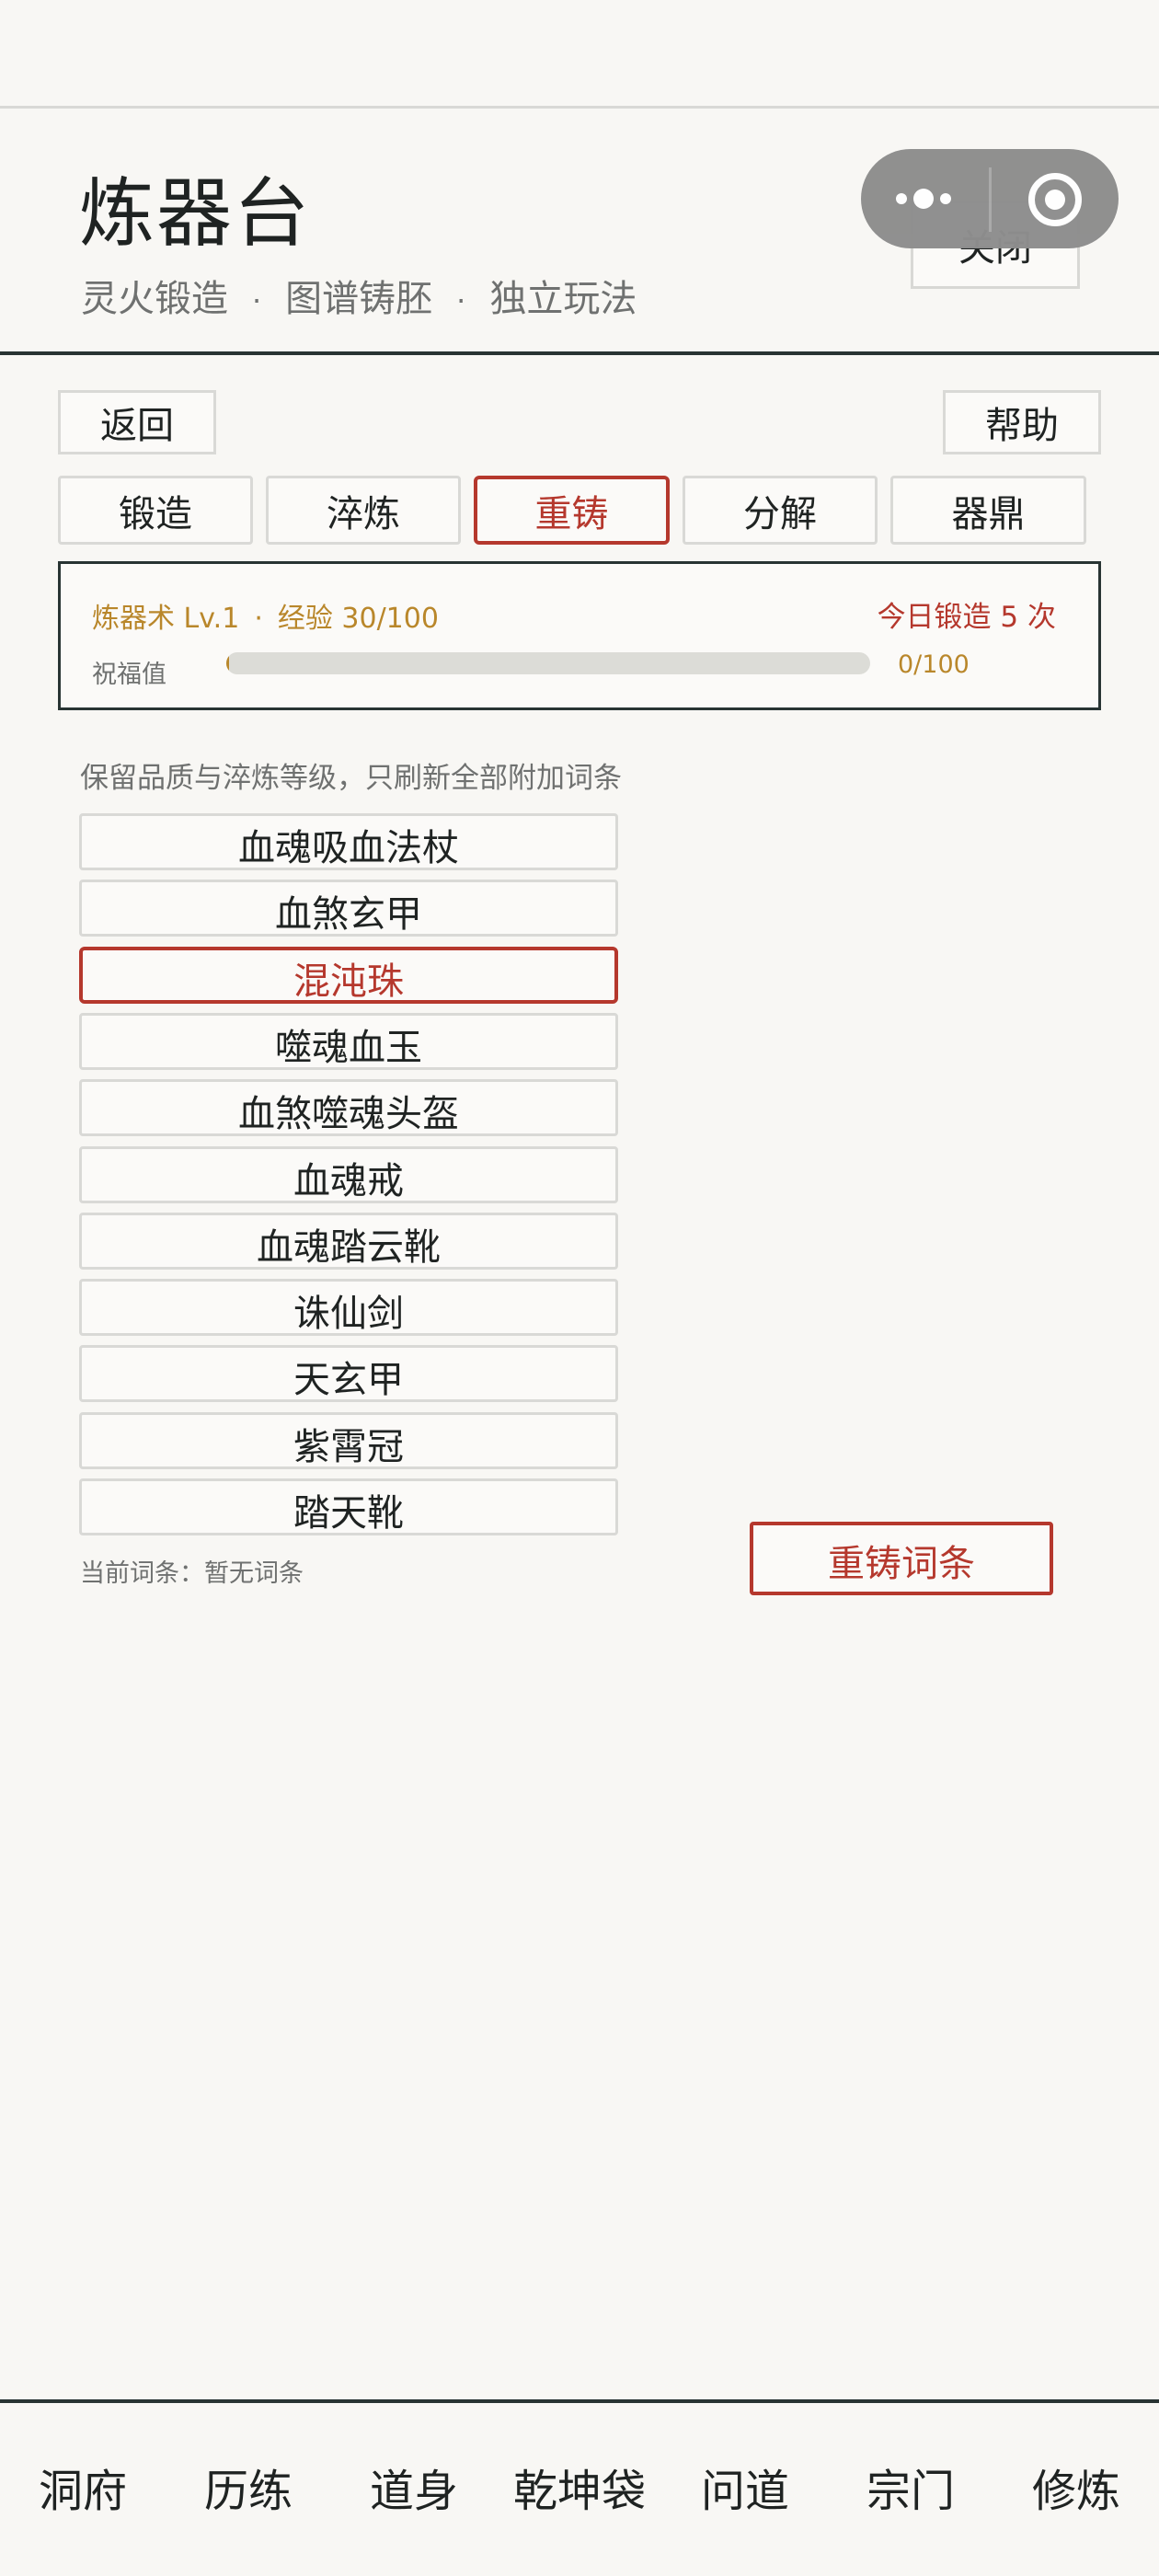 The image size is (1159, 2576). What do you see at coordinates (358, 619) in the screenshot?
I see `experience: 经验 30/100` at bounding box center [358, 619].